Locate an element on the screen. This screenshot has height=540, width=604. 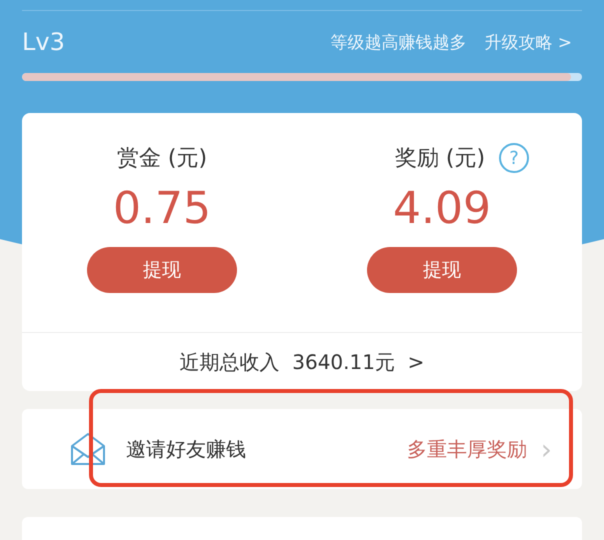
level-label: Lv3 is located at coordinates (44, 42).